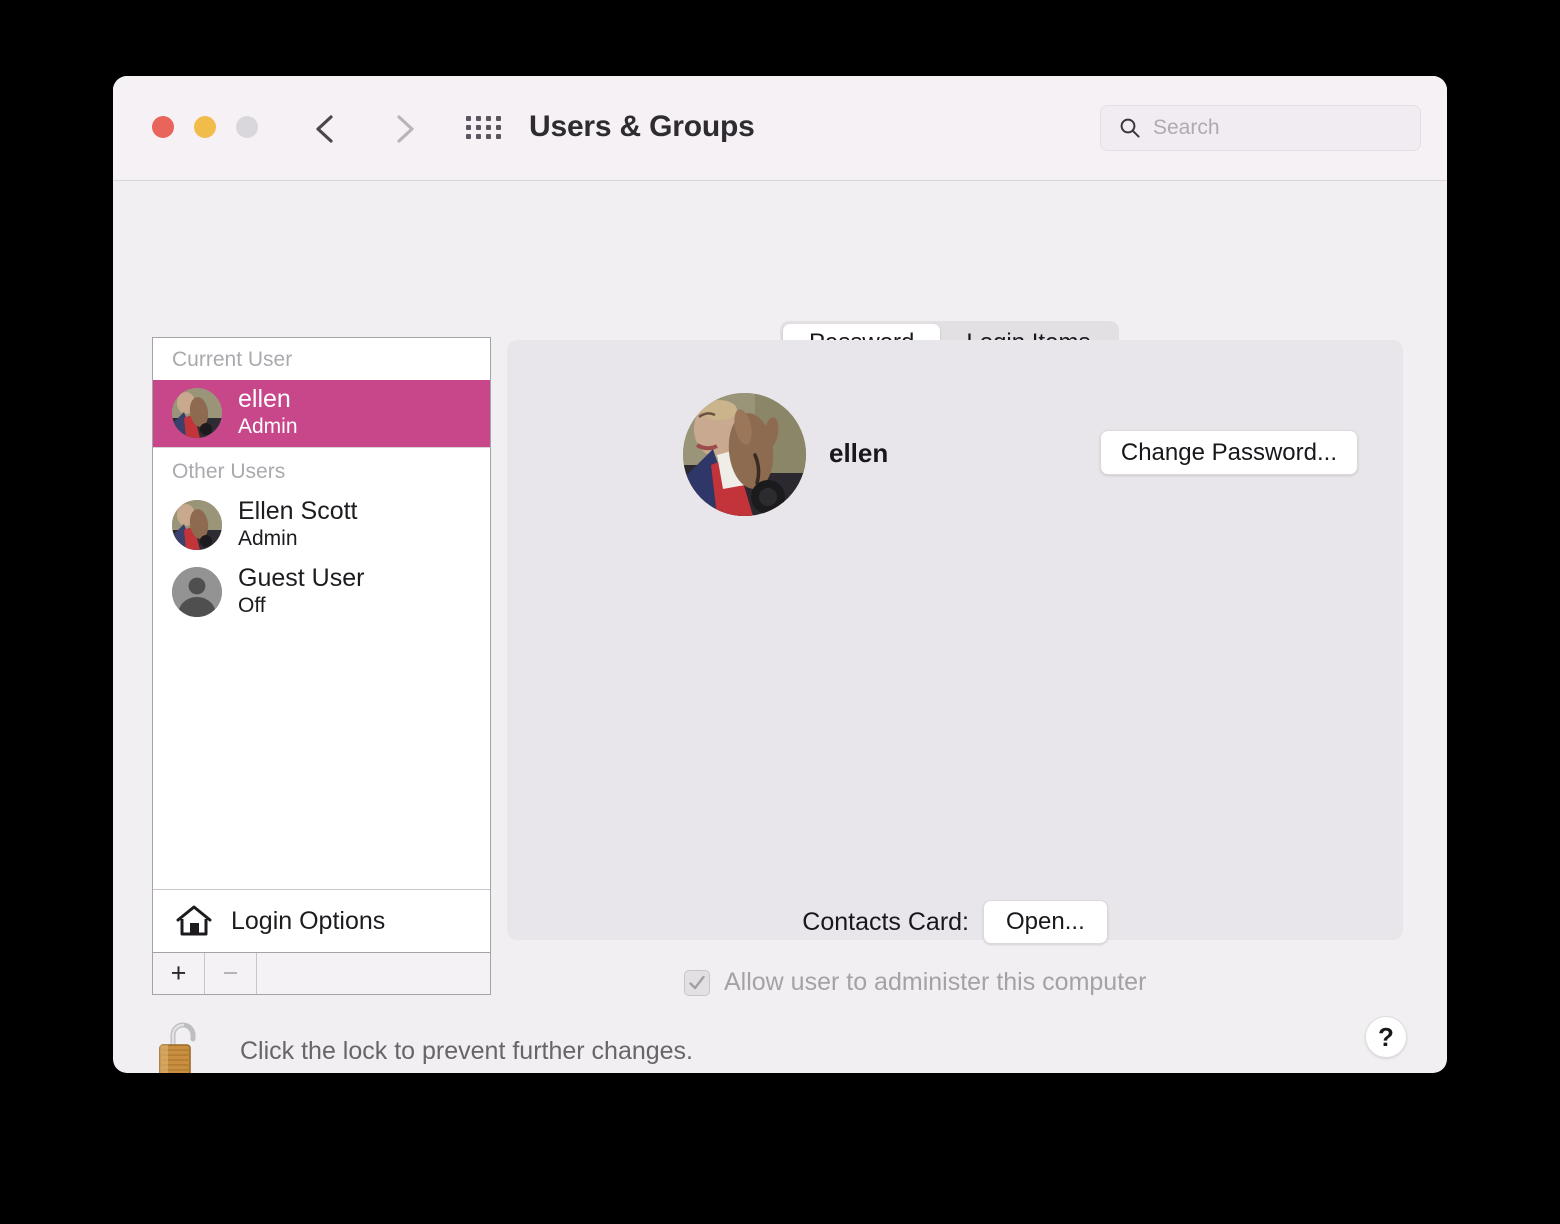 The width and height of the screenshot is (1560, 1224). I want to click on zoom-button, so click(247, 127).